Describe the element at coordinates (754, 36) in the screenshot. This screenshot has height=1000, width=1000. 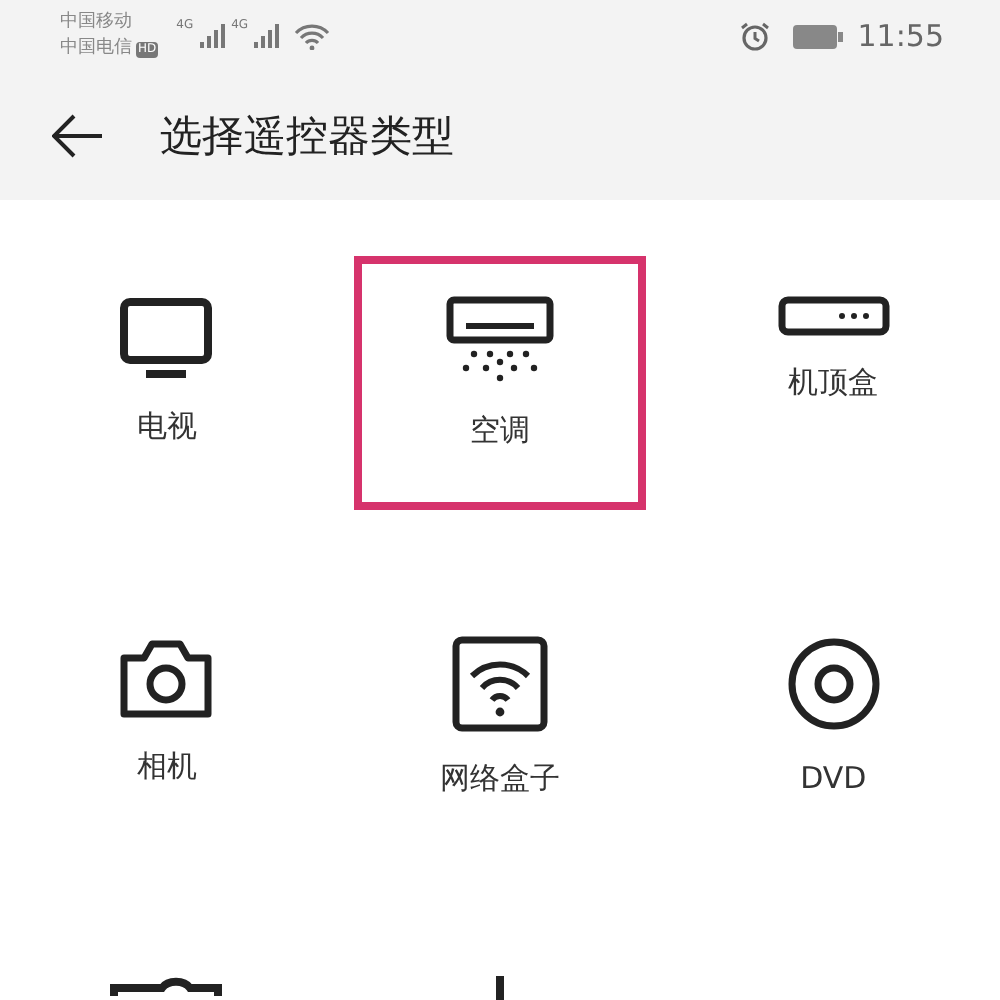
I see `alarm-icon` at that location.